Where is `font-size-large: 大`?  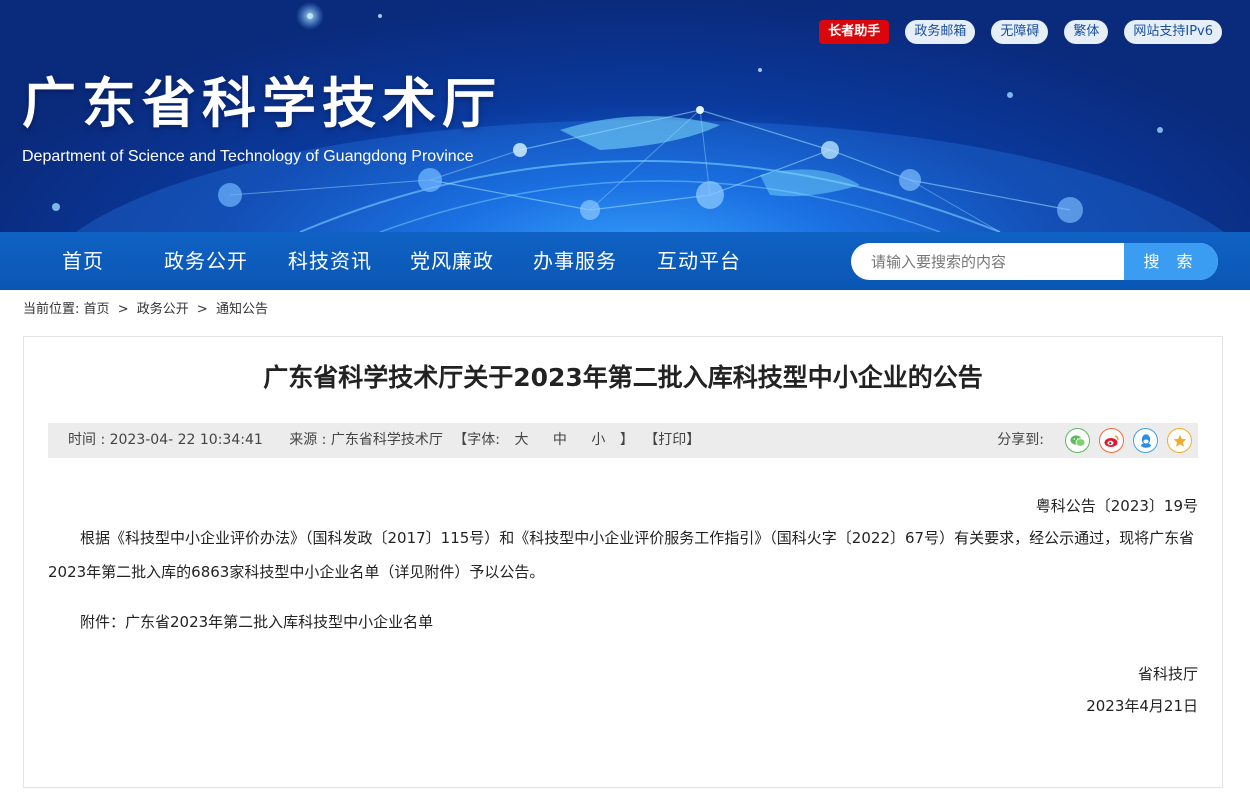 font-size-large: 大 is located at coordinates (521, 440).